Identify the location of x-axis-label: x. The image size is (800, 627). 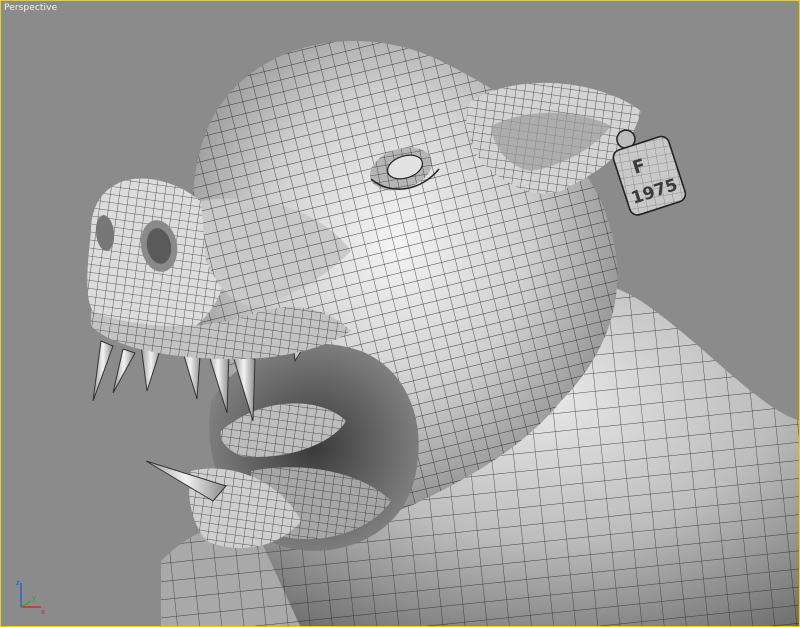
(43, 612).